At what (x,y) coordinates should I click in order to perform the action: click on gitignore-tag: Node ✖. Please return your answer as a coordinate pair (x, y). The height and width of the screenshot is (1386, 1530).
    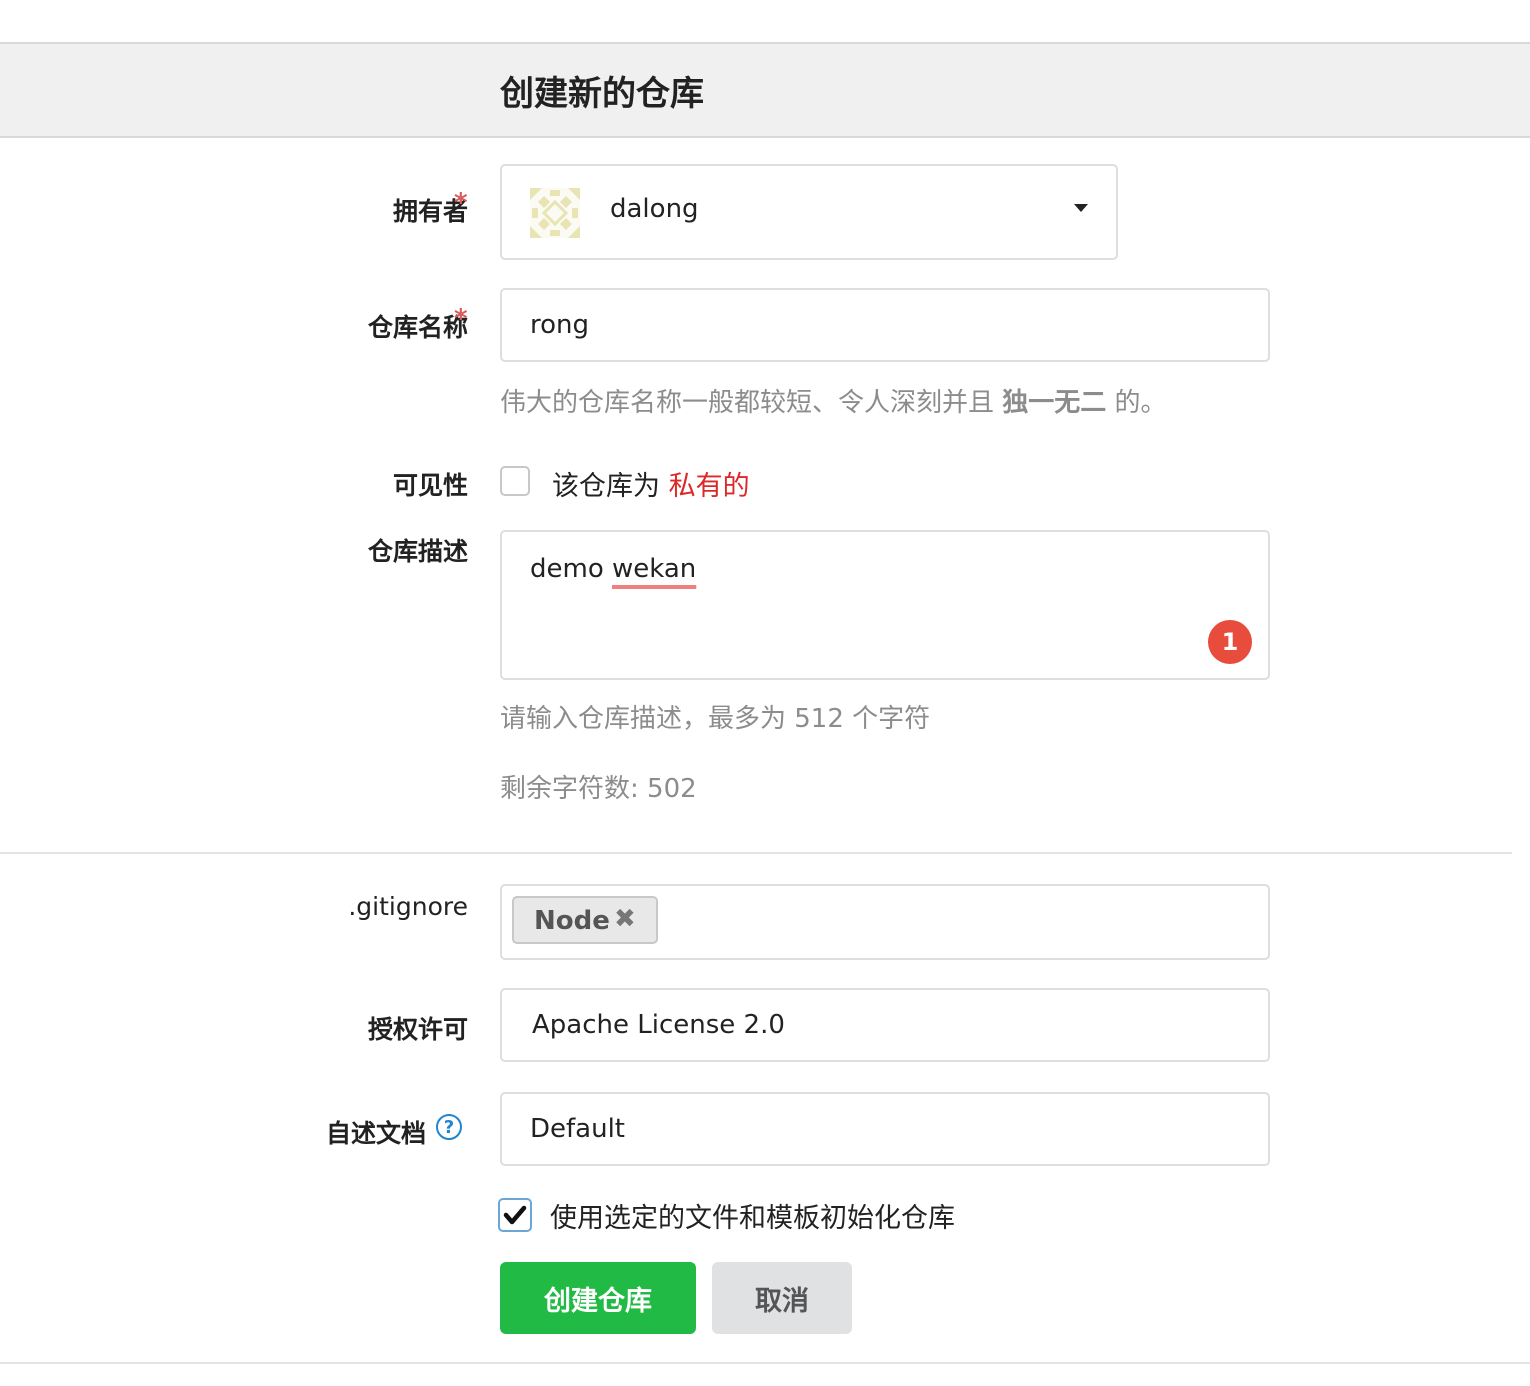
    Looking at the image, I should click on (585, 920).